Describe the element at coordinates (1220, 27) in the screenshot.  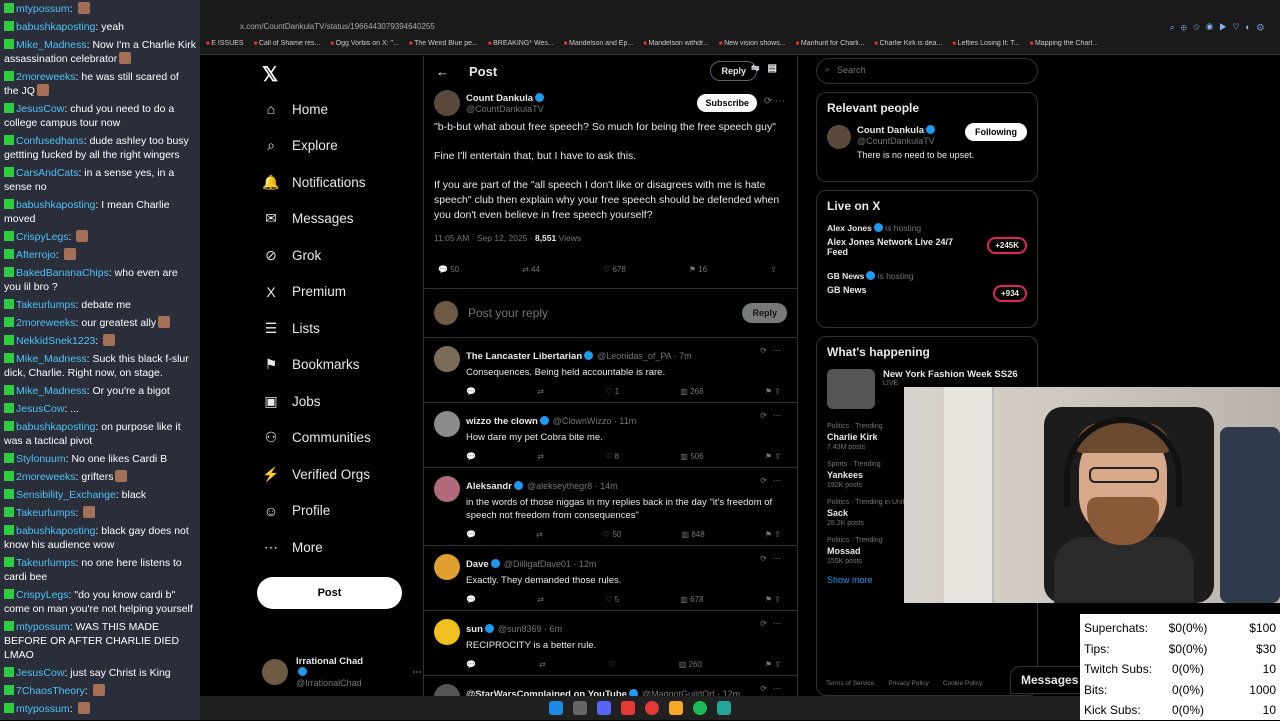
I see `browser-extension-icons: ⌕⊕☆◉▶♡◐⚙` at that location.